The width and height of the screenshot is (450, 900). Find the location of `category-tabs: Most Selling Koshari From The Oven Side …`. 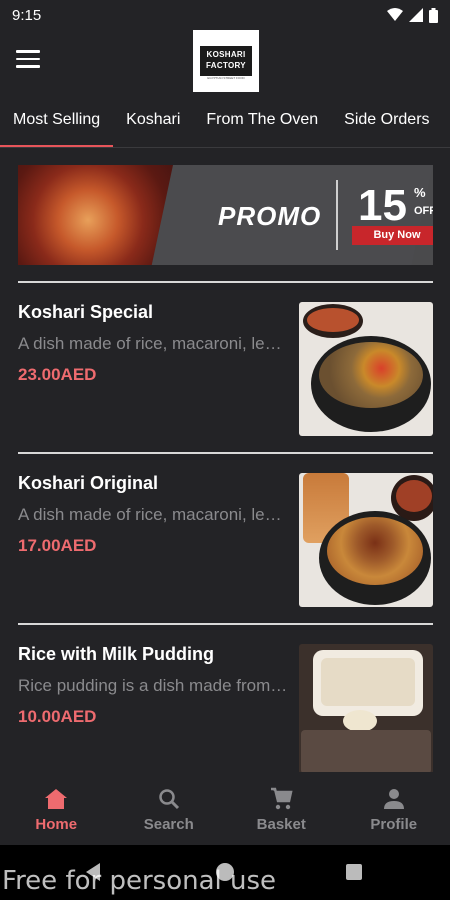

category-tabs: Most Selling Koshari From The Oven Side … is located at coordinates (225, 124).